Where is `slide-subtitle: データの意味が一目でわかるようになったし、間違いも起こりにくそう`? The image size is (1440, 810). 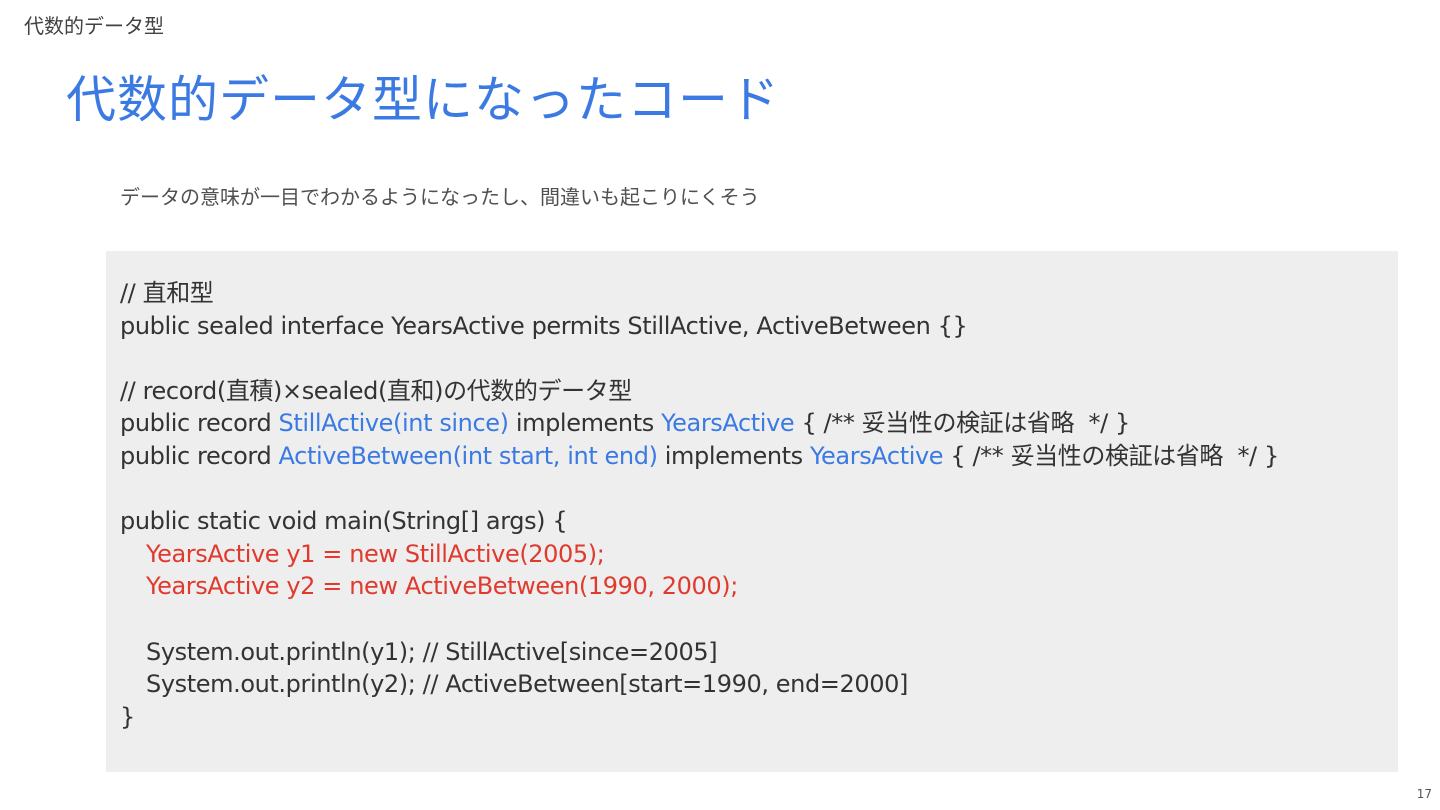
slide-subtitle: データの意味が一目でわかるようになったし、間違いも起こりにくそう is located at coordinates (440, 197).